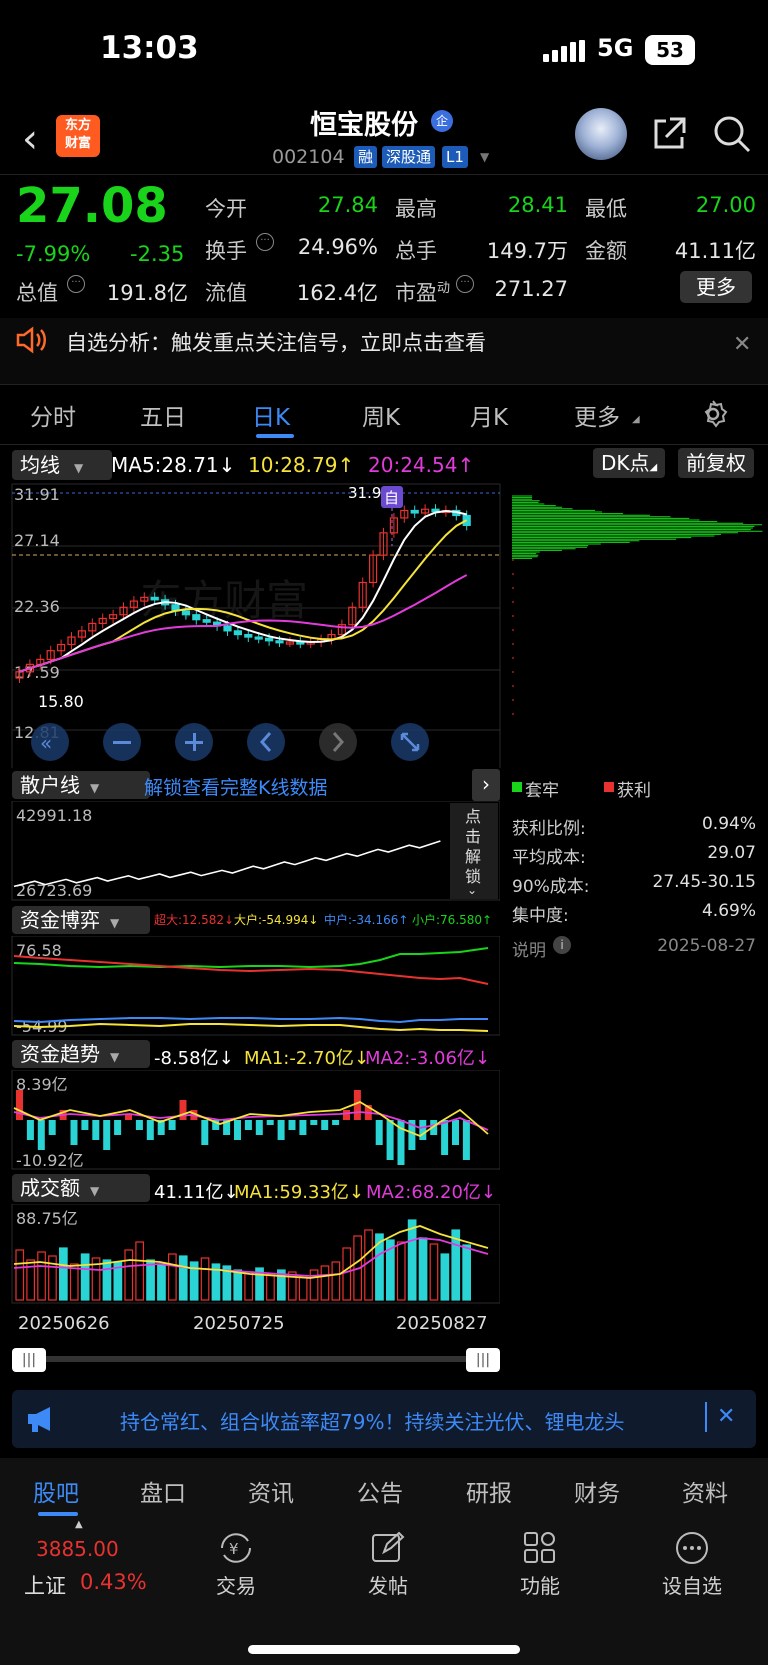 Image resolution: width=768 pixels, height=1665 pixels. I want to click on tab-intraday: 分时, so click(53, 415).